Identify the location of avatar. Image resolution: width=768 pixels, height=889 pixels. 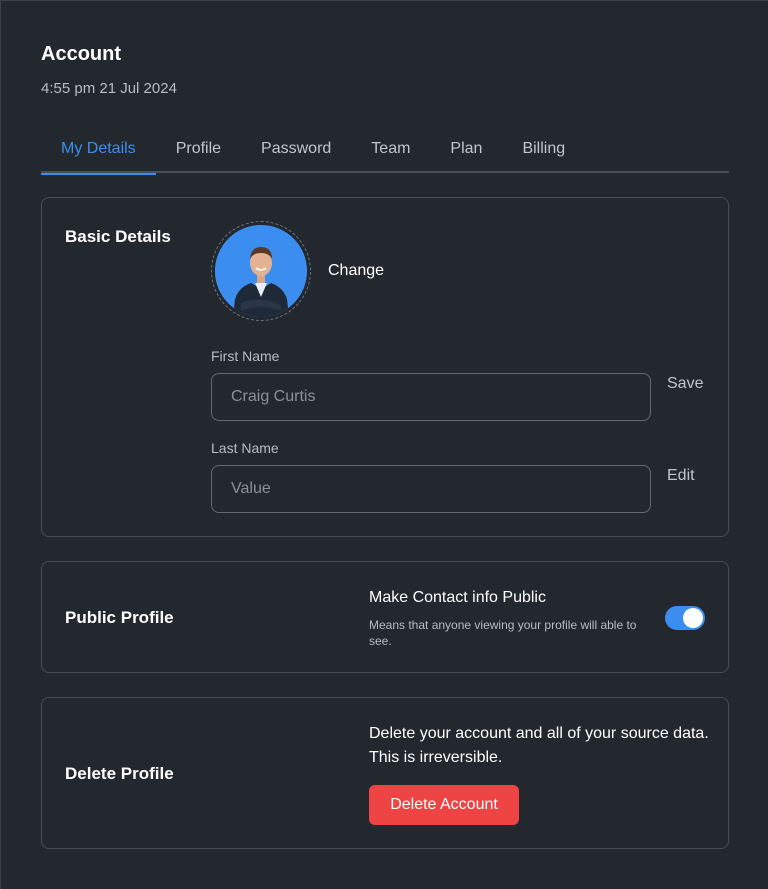
(261, 271).